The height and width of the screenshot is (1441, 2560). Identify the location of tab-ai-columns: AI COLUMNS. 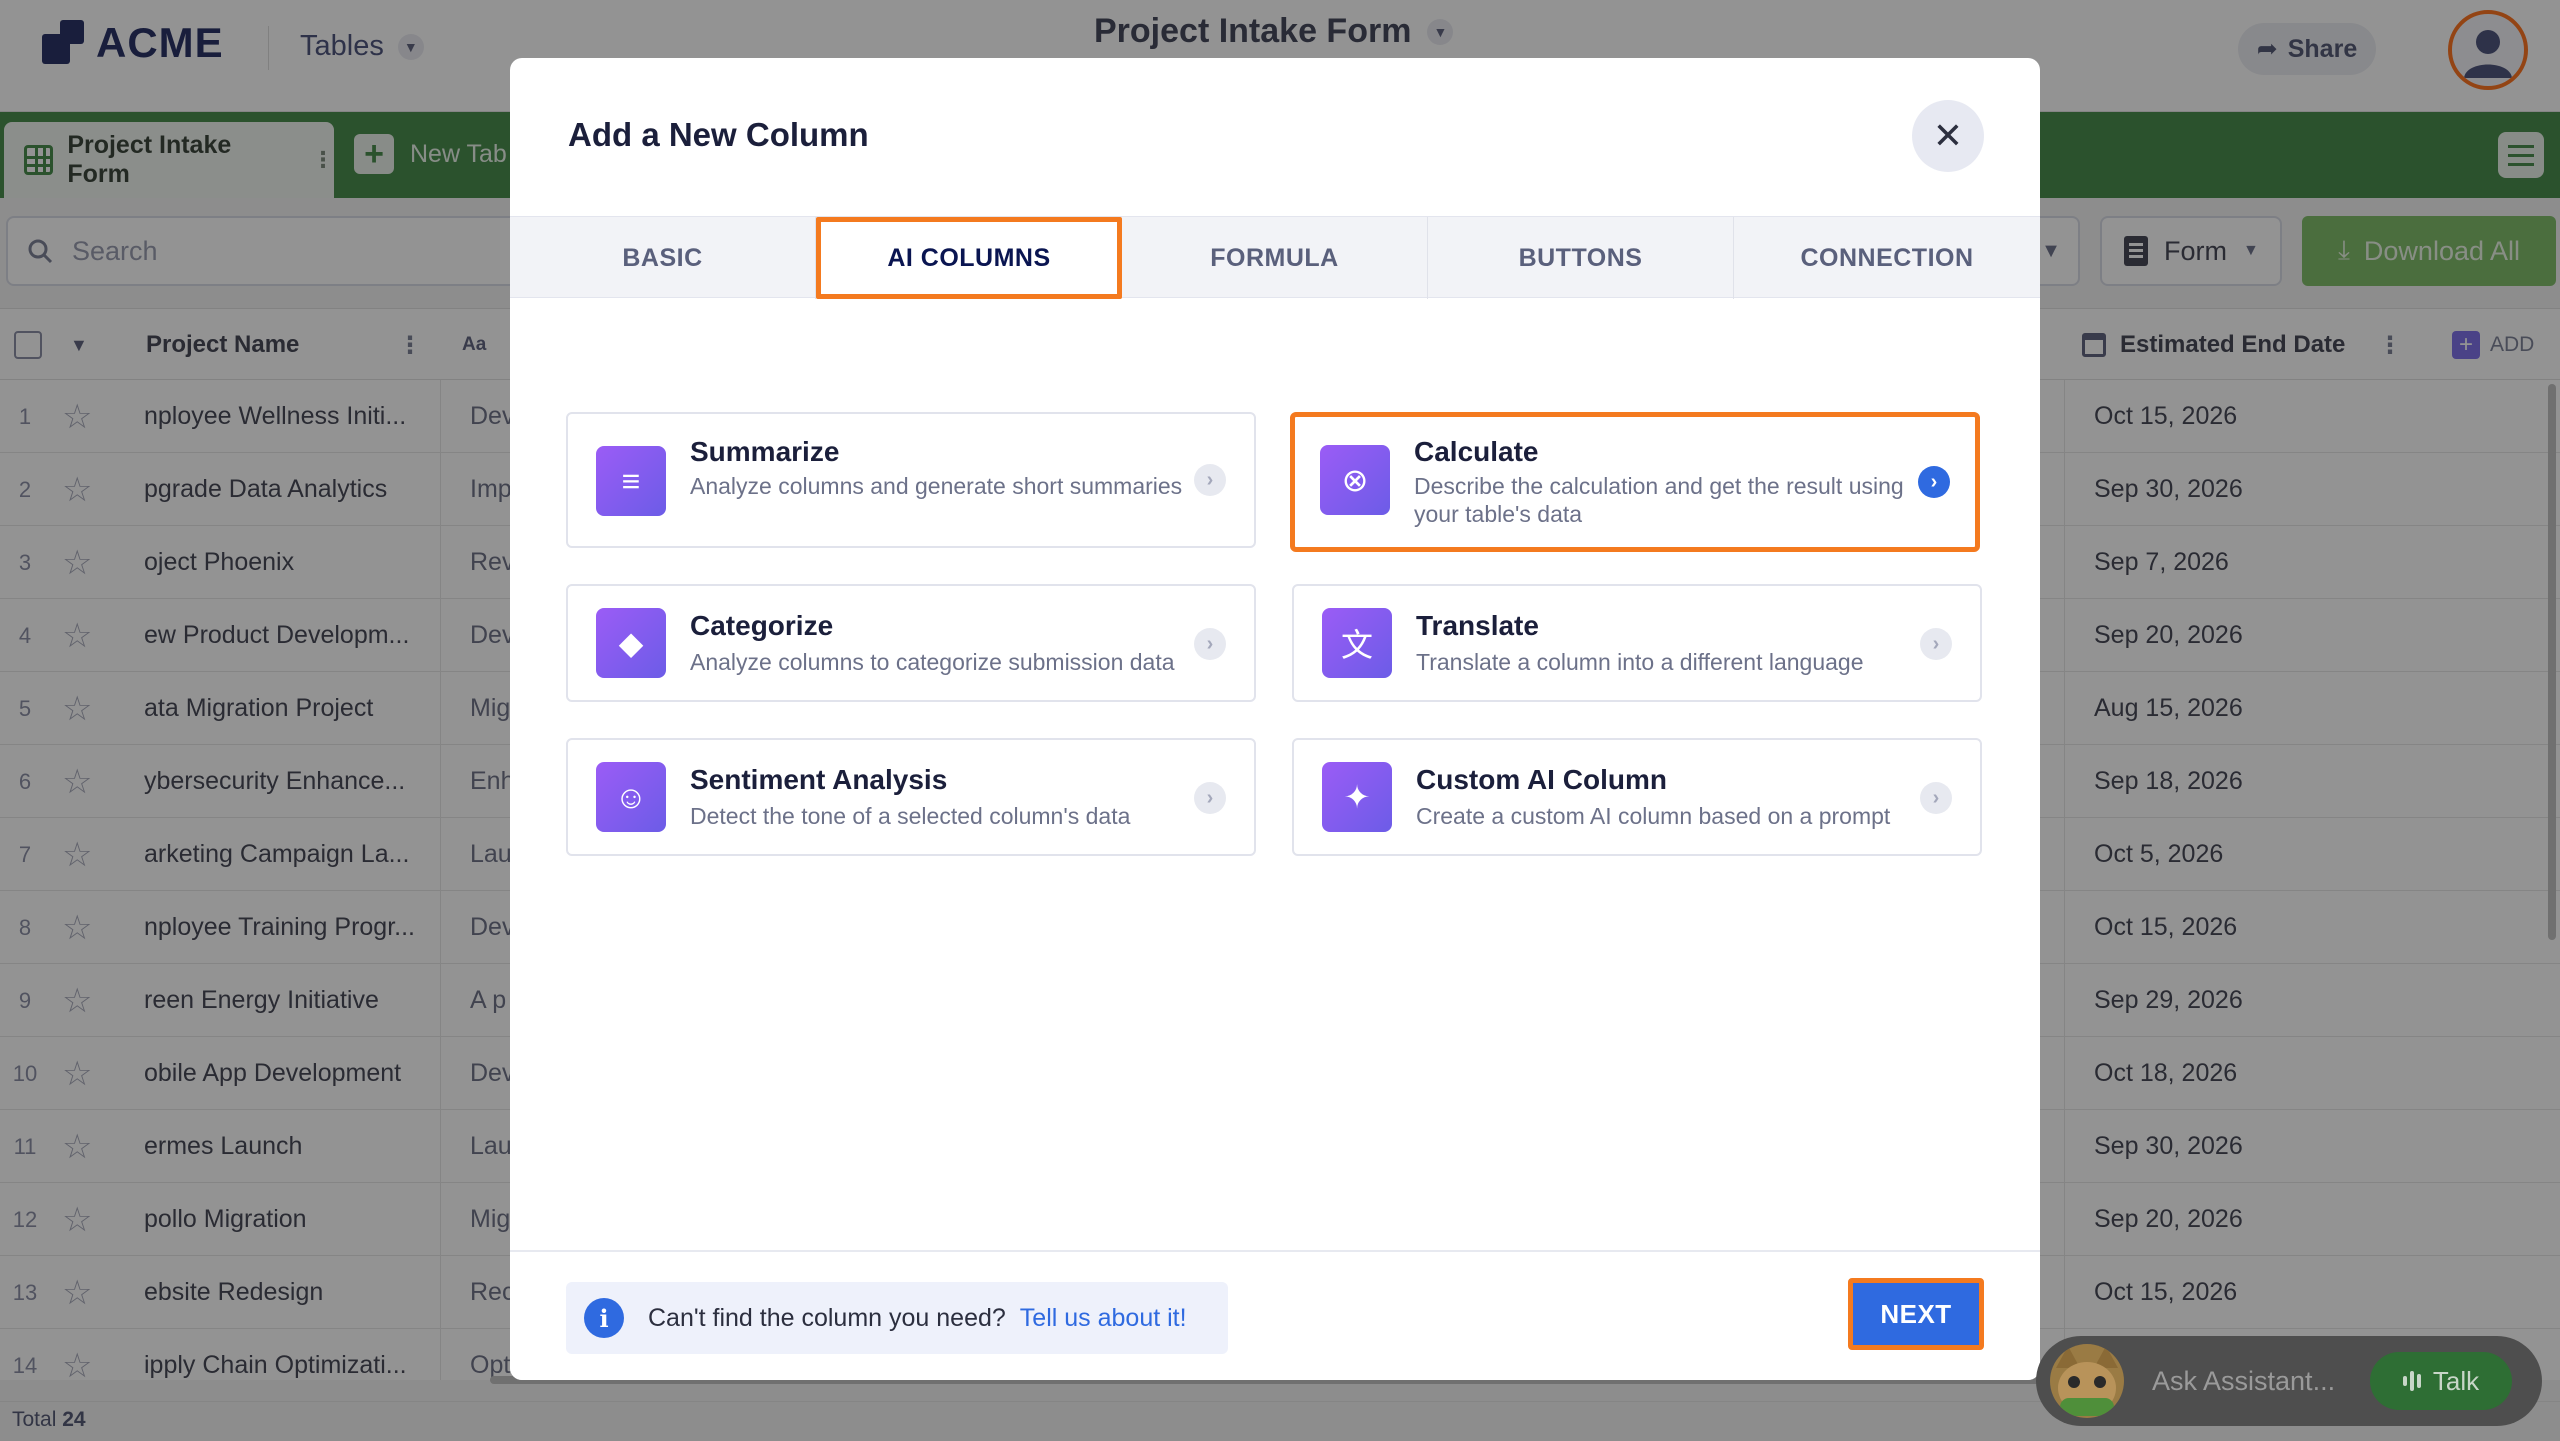
(969, 258).